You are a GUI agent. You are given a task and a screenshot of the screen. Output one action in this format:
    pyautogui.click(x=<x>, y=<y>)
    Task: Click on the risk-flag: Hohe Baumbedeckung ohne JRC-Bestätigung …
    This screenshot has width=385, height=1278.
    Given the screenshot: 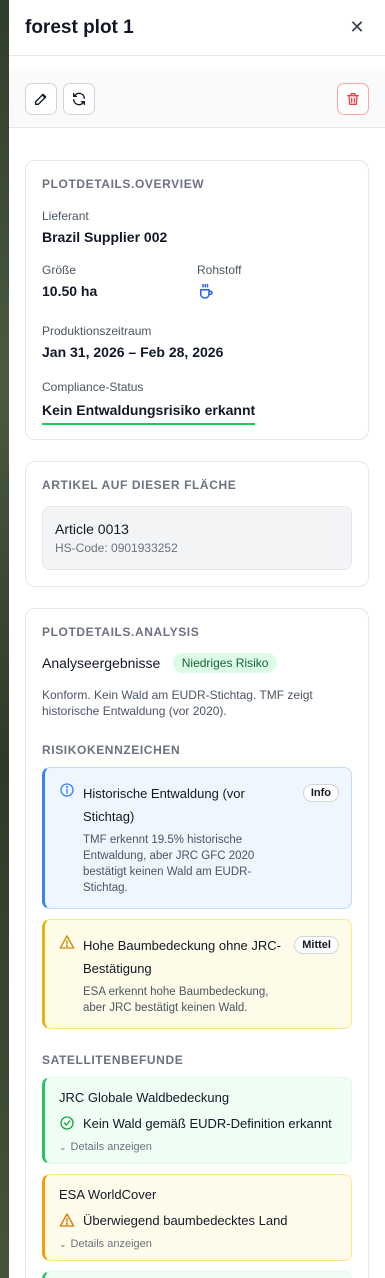 What is the action you would take?
    pyautogui.click(x=197, y=974)
    